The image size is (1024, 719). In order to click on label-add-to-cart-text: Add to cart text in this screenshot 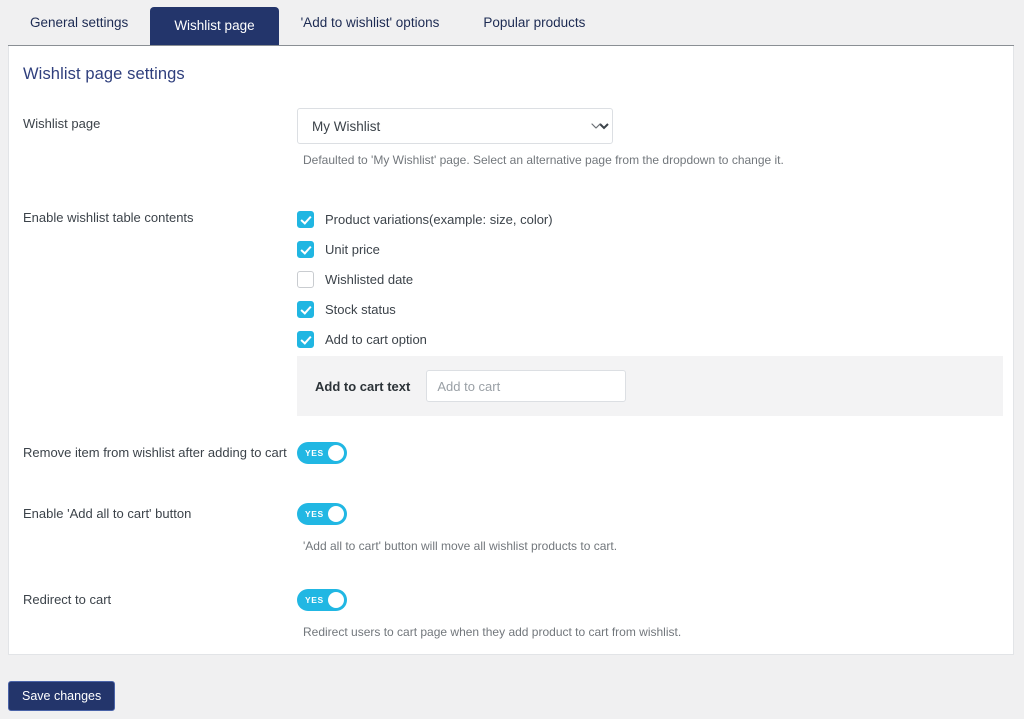, I will do `click(363, 386)`.